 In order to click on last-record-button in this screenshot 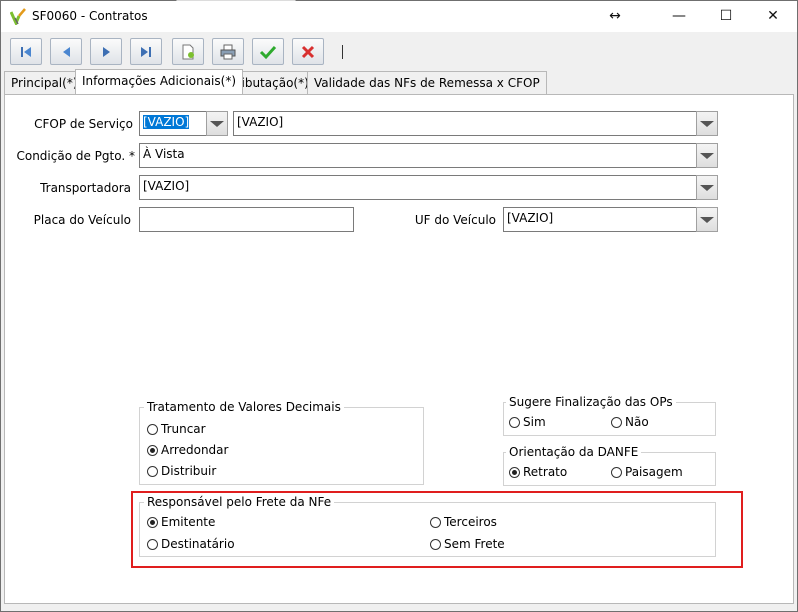, I will do `click(146, 51)`.